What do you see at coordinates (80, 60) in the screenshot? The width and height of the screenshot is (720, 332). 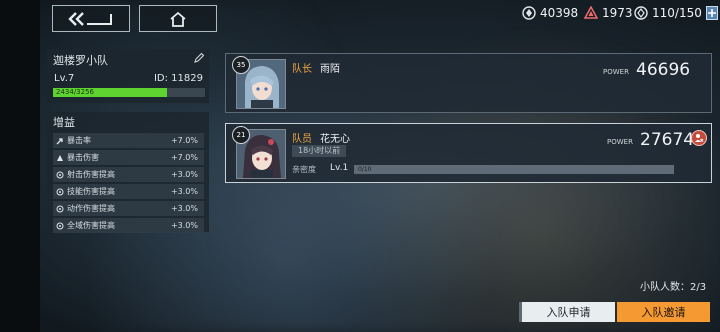 I see `team-name: 迦楼罗小队` at bounding box center [80, 60].